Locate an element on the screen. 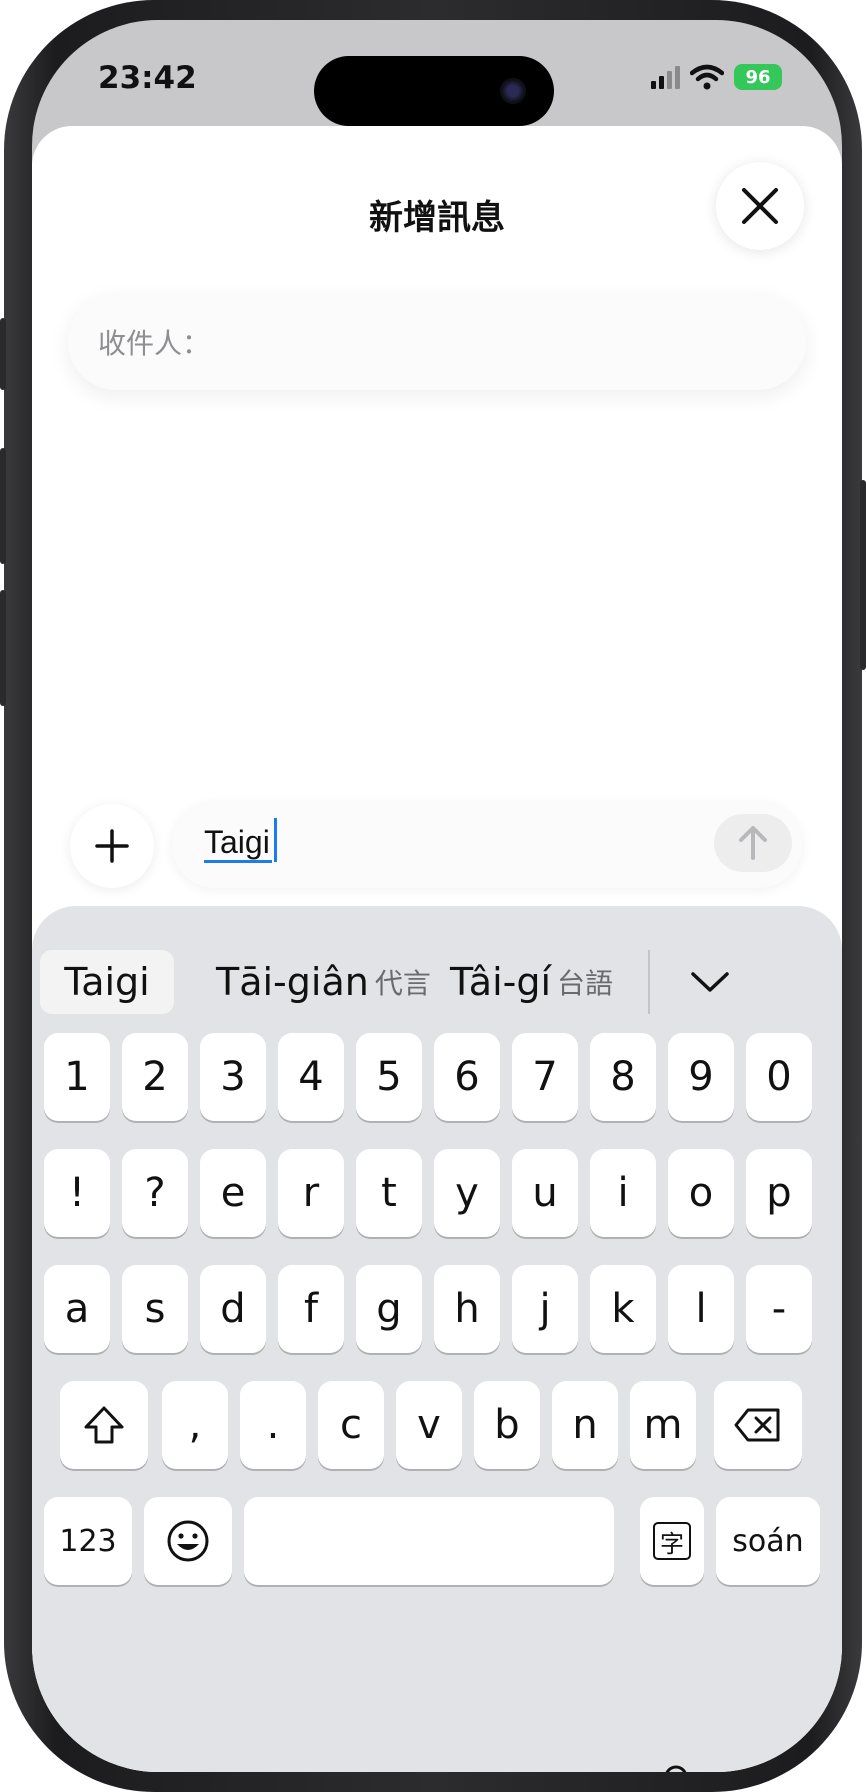  suggestion-1: Taigi is located at coordinates (107, 982).